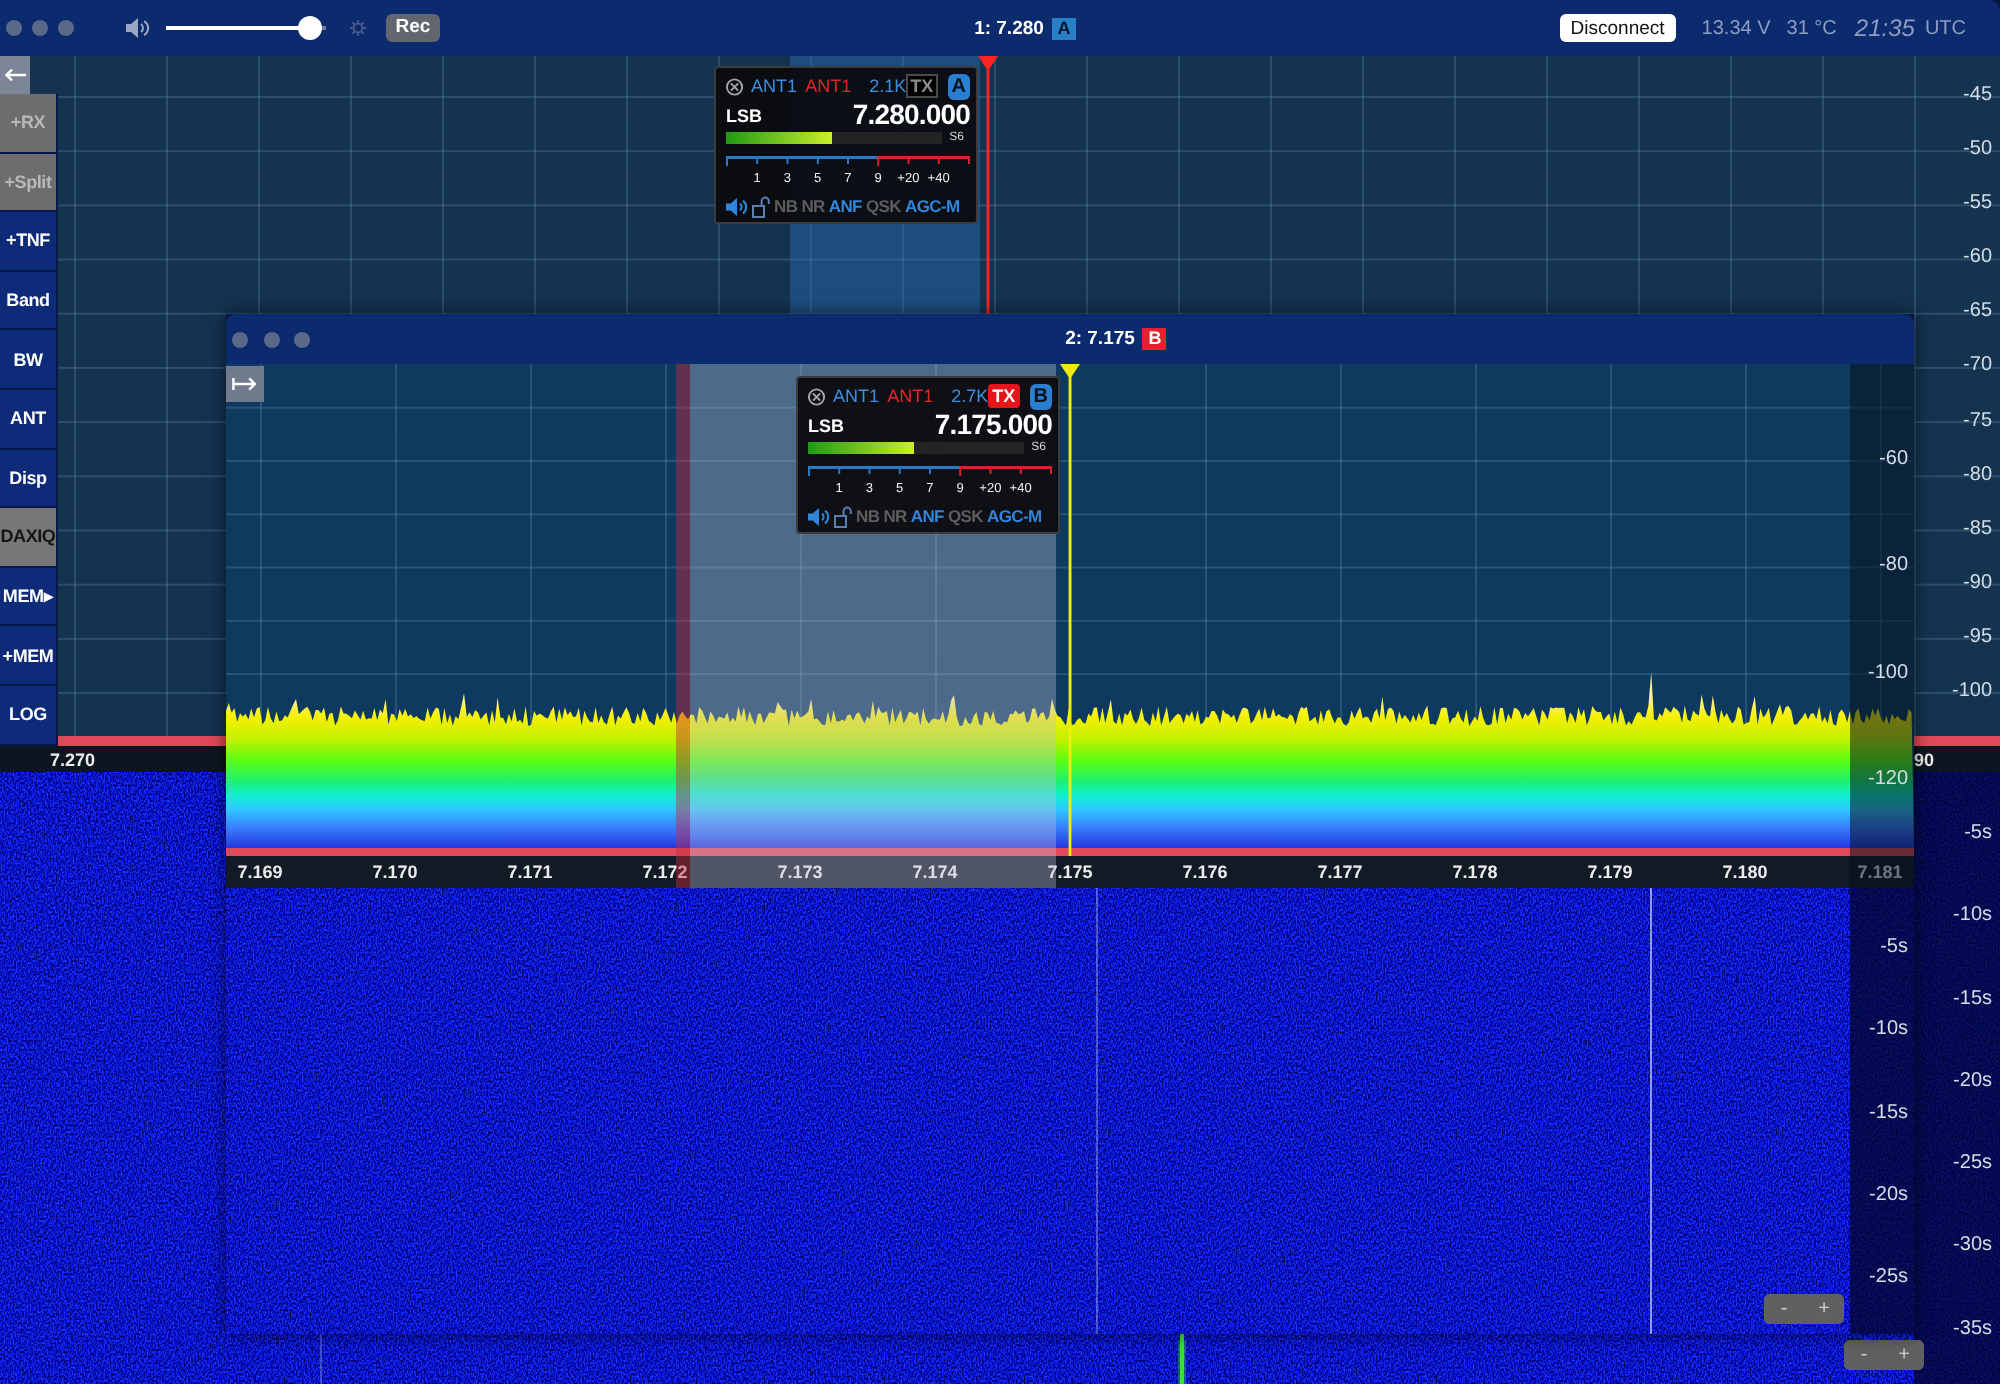  What do you see at coordinates (1887, 779) in the screenshot?
I see `db-scale-label: -120` at bounding box center [1887, 779].